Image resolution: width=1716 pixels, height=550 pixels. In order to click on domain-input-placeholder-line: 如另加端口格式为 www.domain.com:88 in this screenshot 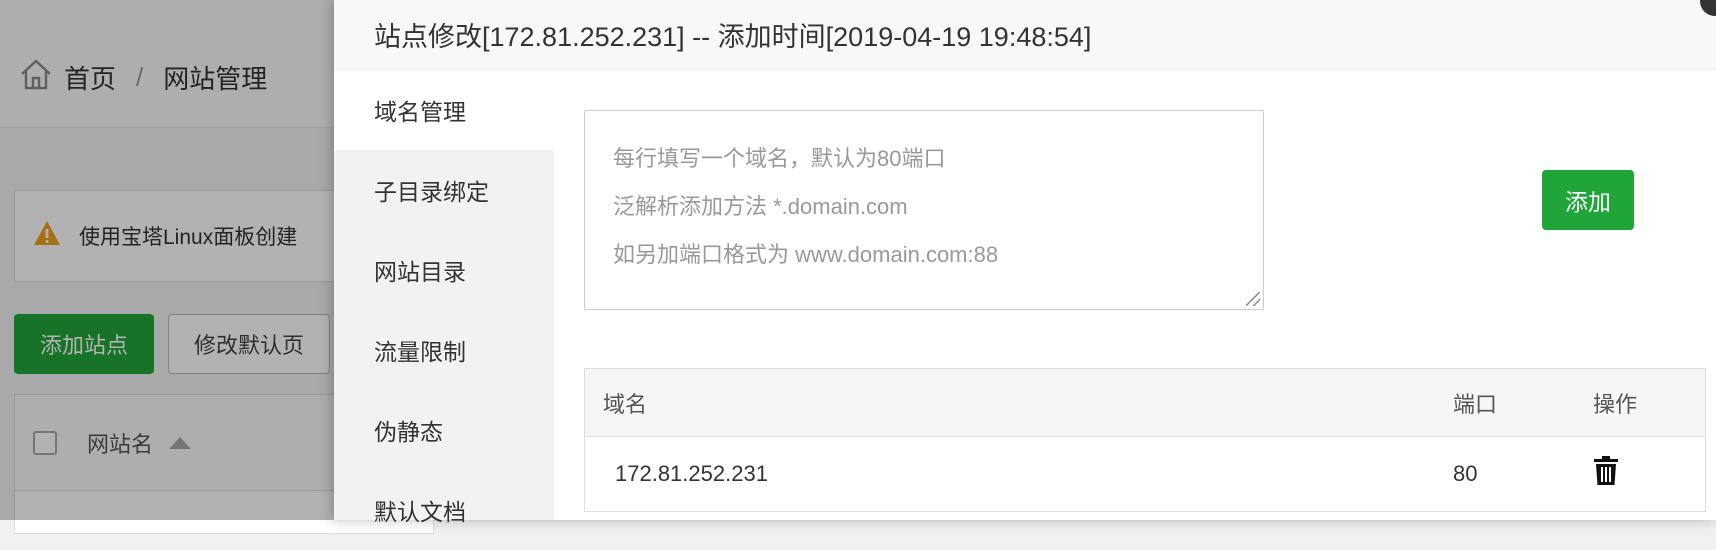, I will do `click(806, 254)`.